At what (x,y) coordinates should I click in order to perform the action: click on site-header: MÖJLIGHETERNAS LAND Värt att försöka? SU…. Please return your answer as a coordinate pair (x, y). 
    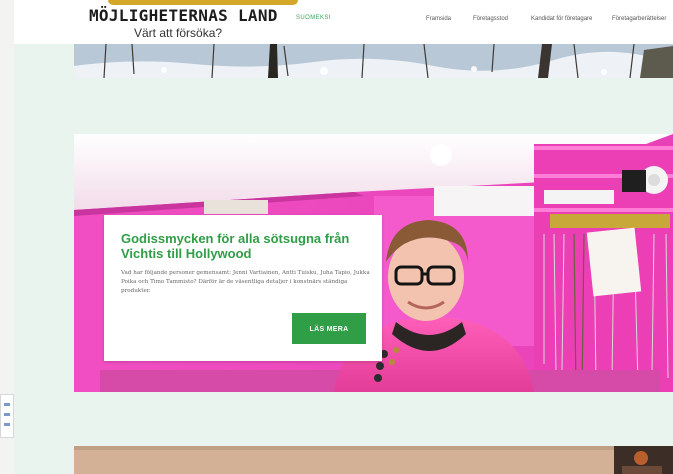
    Looking at the image, I should click on (343, 22).